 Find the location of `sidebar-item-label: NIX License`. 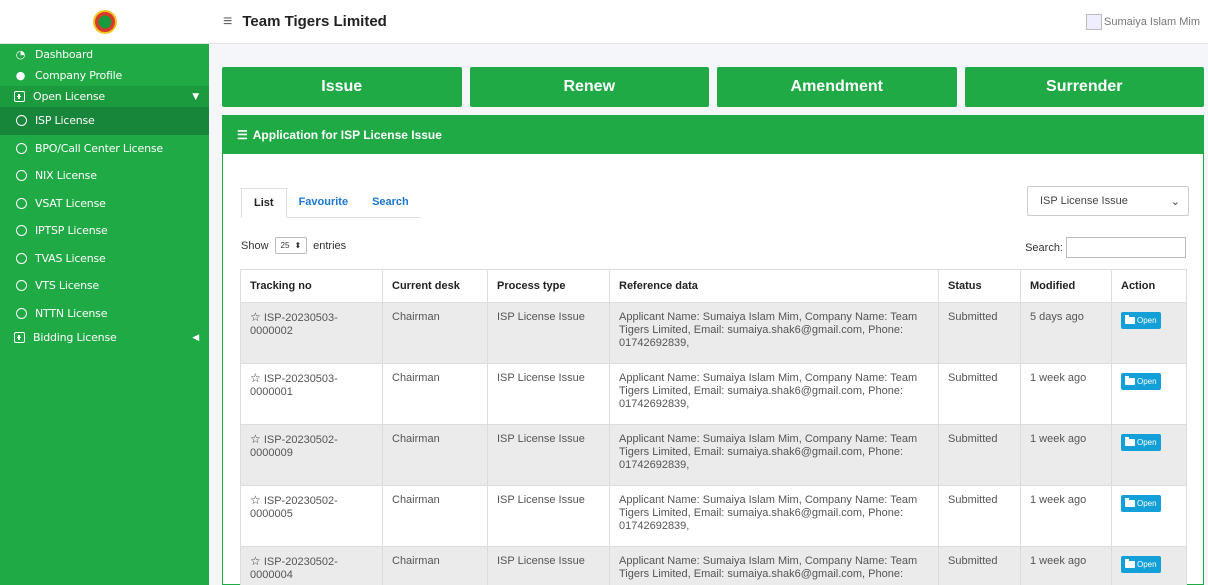

sidebar-item-label: NIX License is located at coordinates (66, 176).